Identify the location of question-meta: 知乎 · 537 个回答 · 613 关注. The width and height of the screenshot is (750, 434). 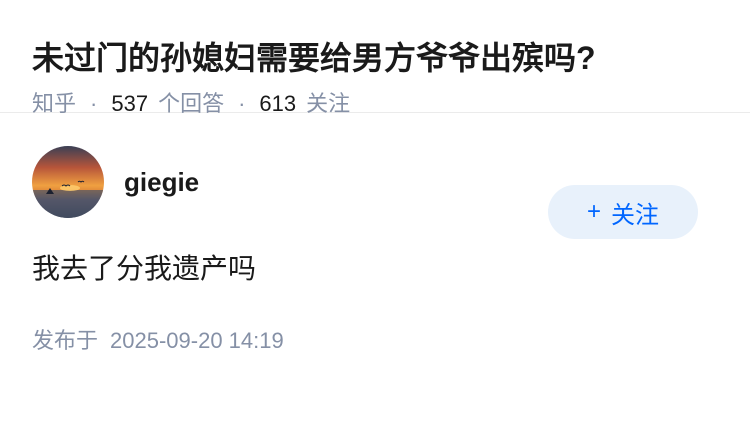
(375, 104).